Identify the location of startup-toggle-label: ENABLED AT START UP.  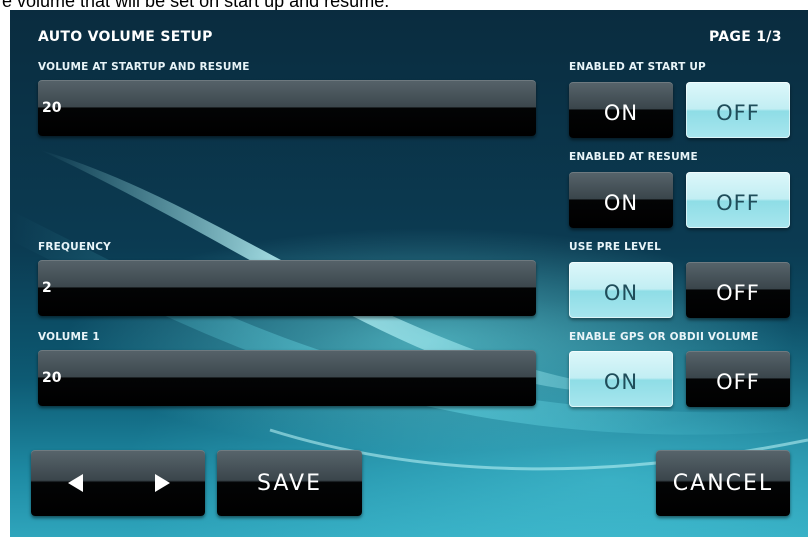
(637, 67).